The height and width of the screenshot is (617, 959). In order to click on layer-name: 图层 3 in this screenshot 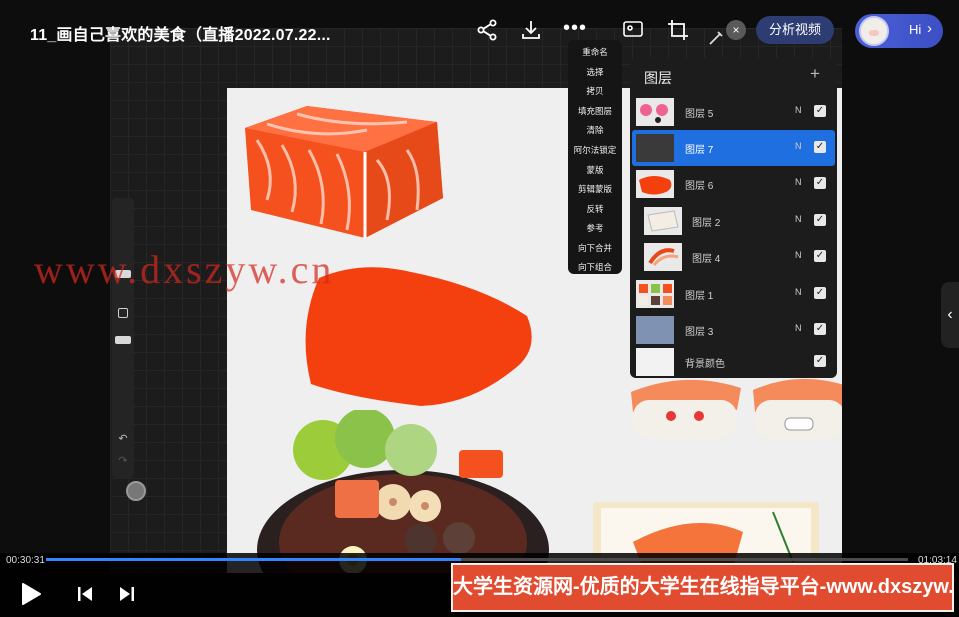, I will do `click(699, 332)`.